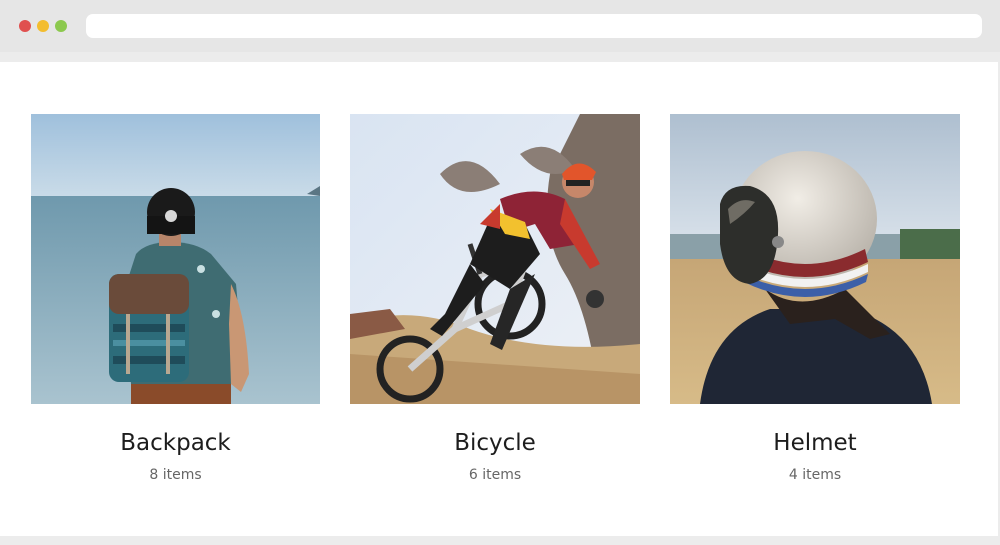  I want to click on category-item-count: 8 items, so click(175, 475).